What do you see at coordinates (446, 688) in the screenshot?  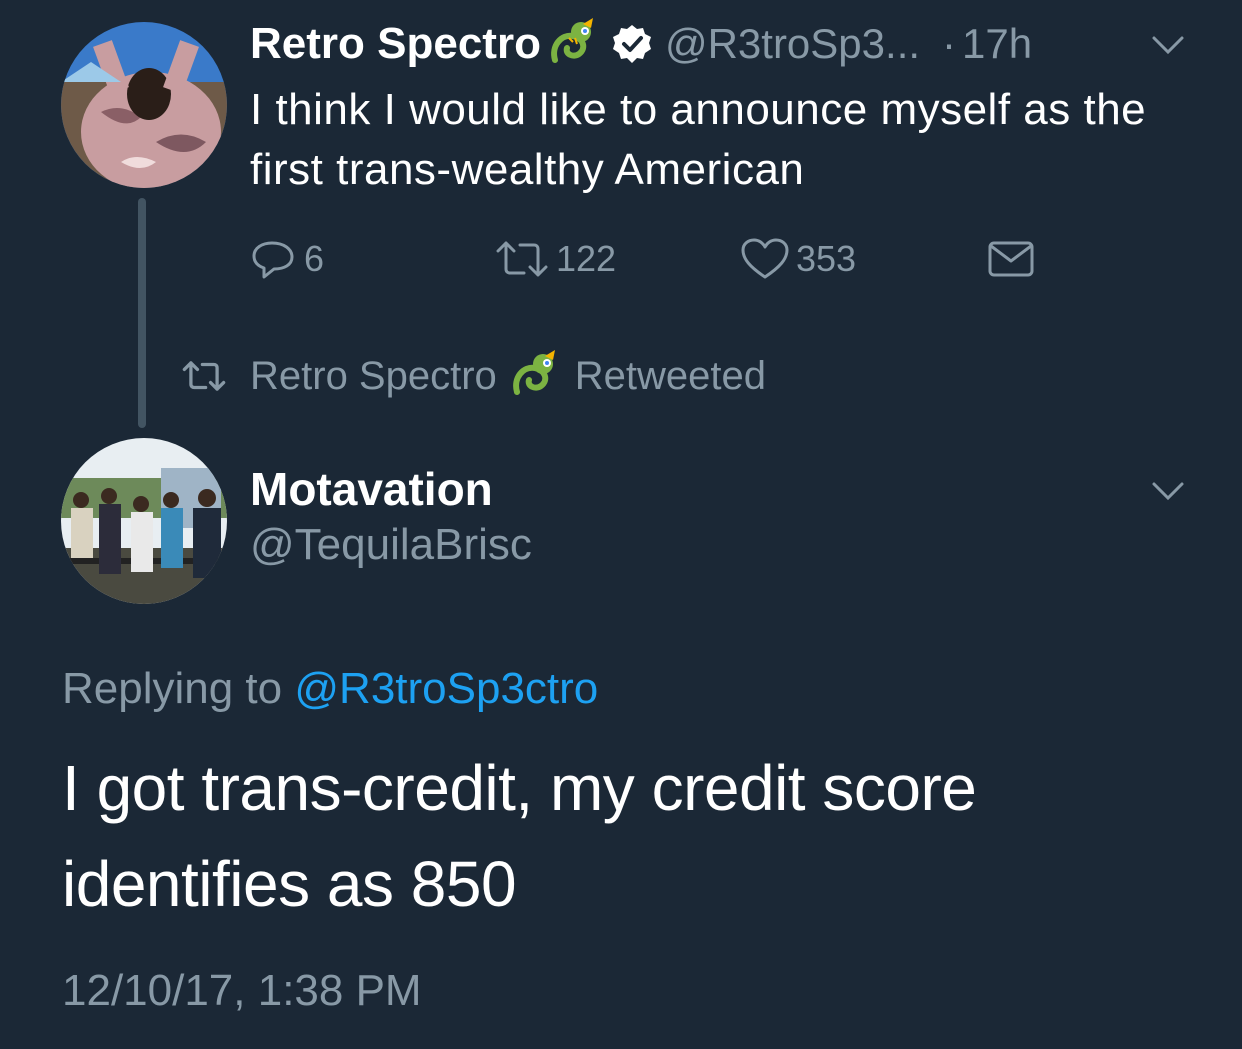 I see `mention-link: @R3troSp3ctro` at bounding box center [446, 688].